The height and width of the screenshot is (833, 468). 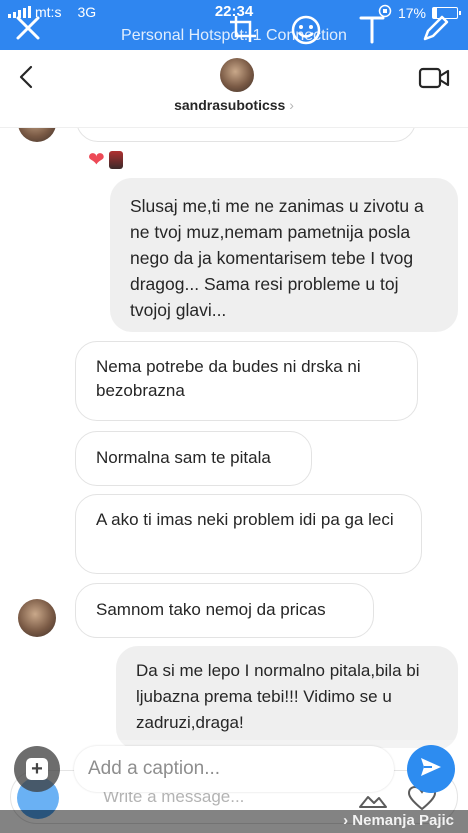 What do you see at coordinates (105, 160) in the screenshot?
I see `message-reactions: ❤` at bounding box center [105, 160].